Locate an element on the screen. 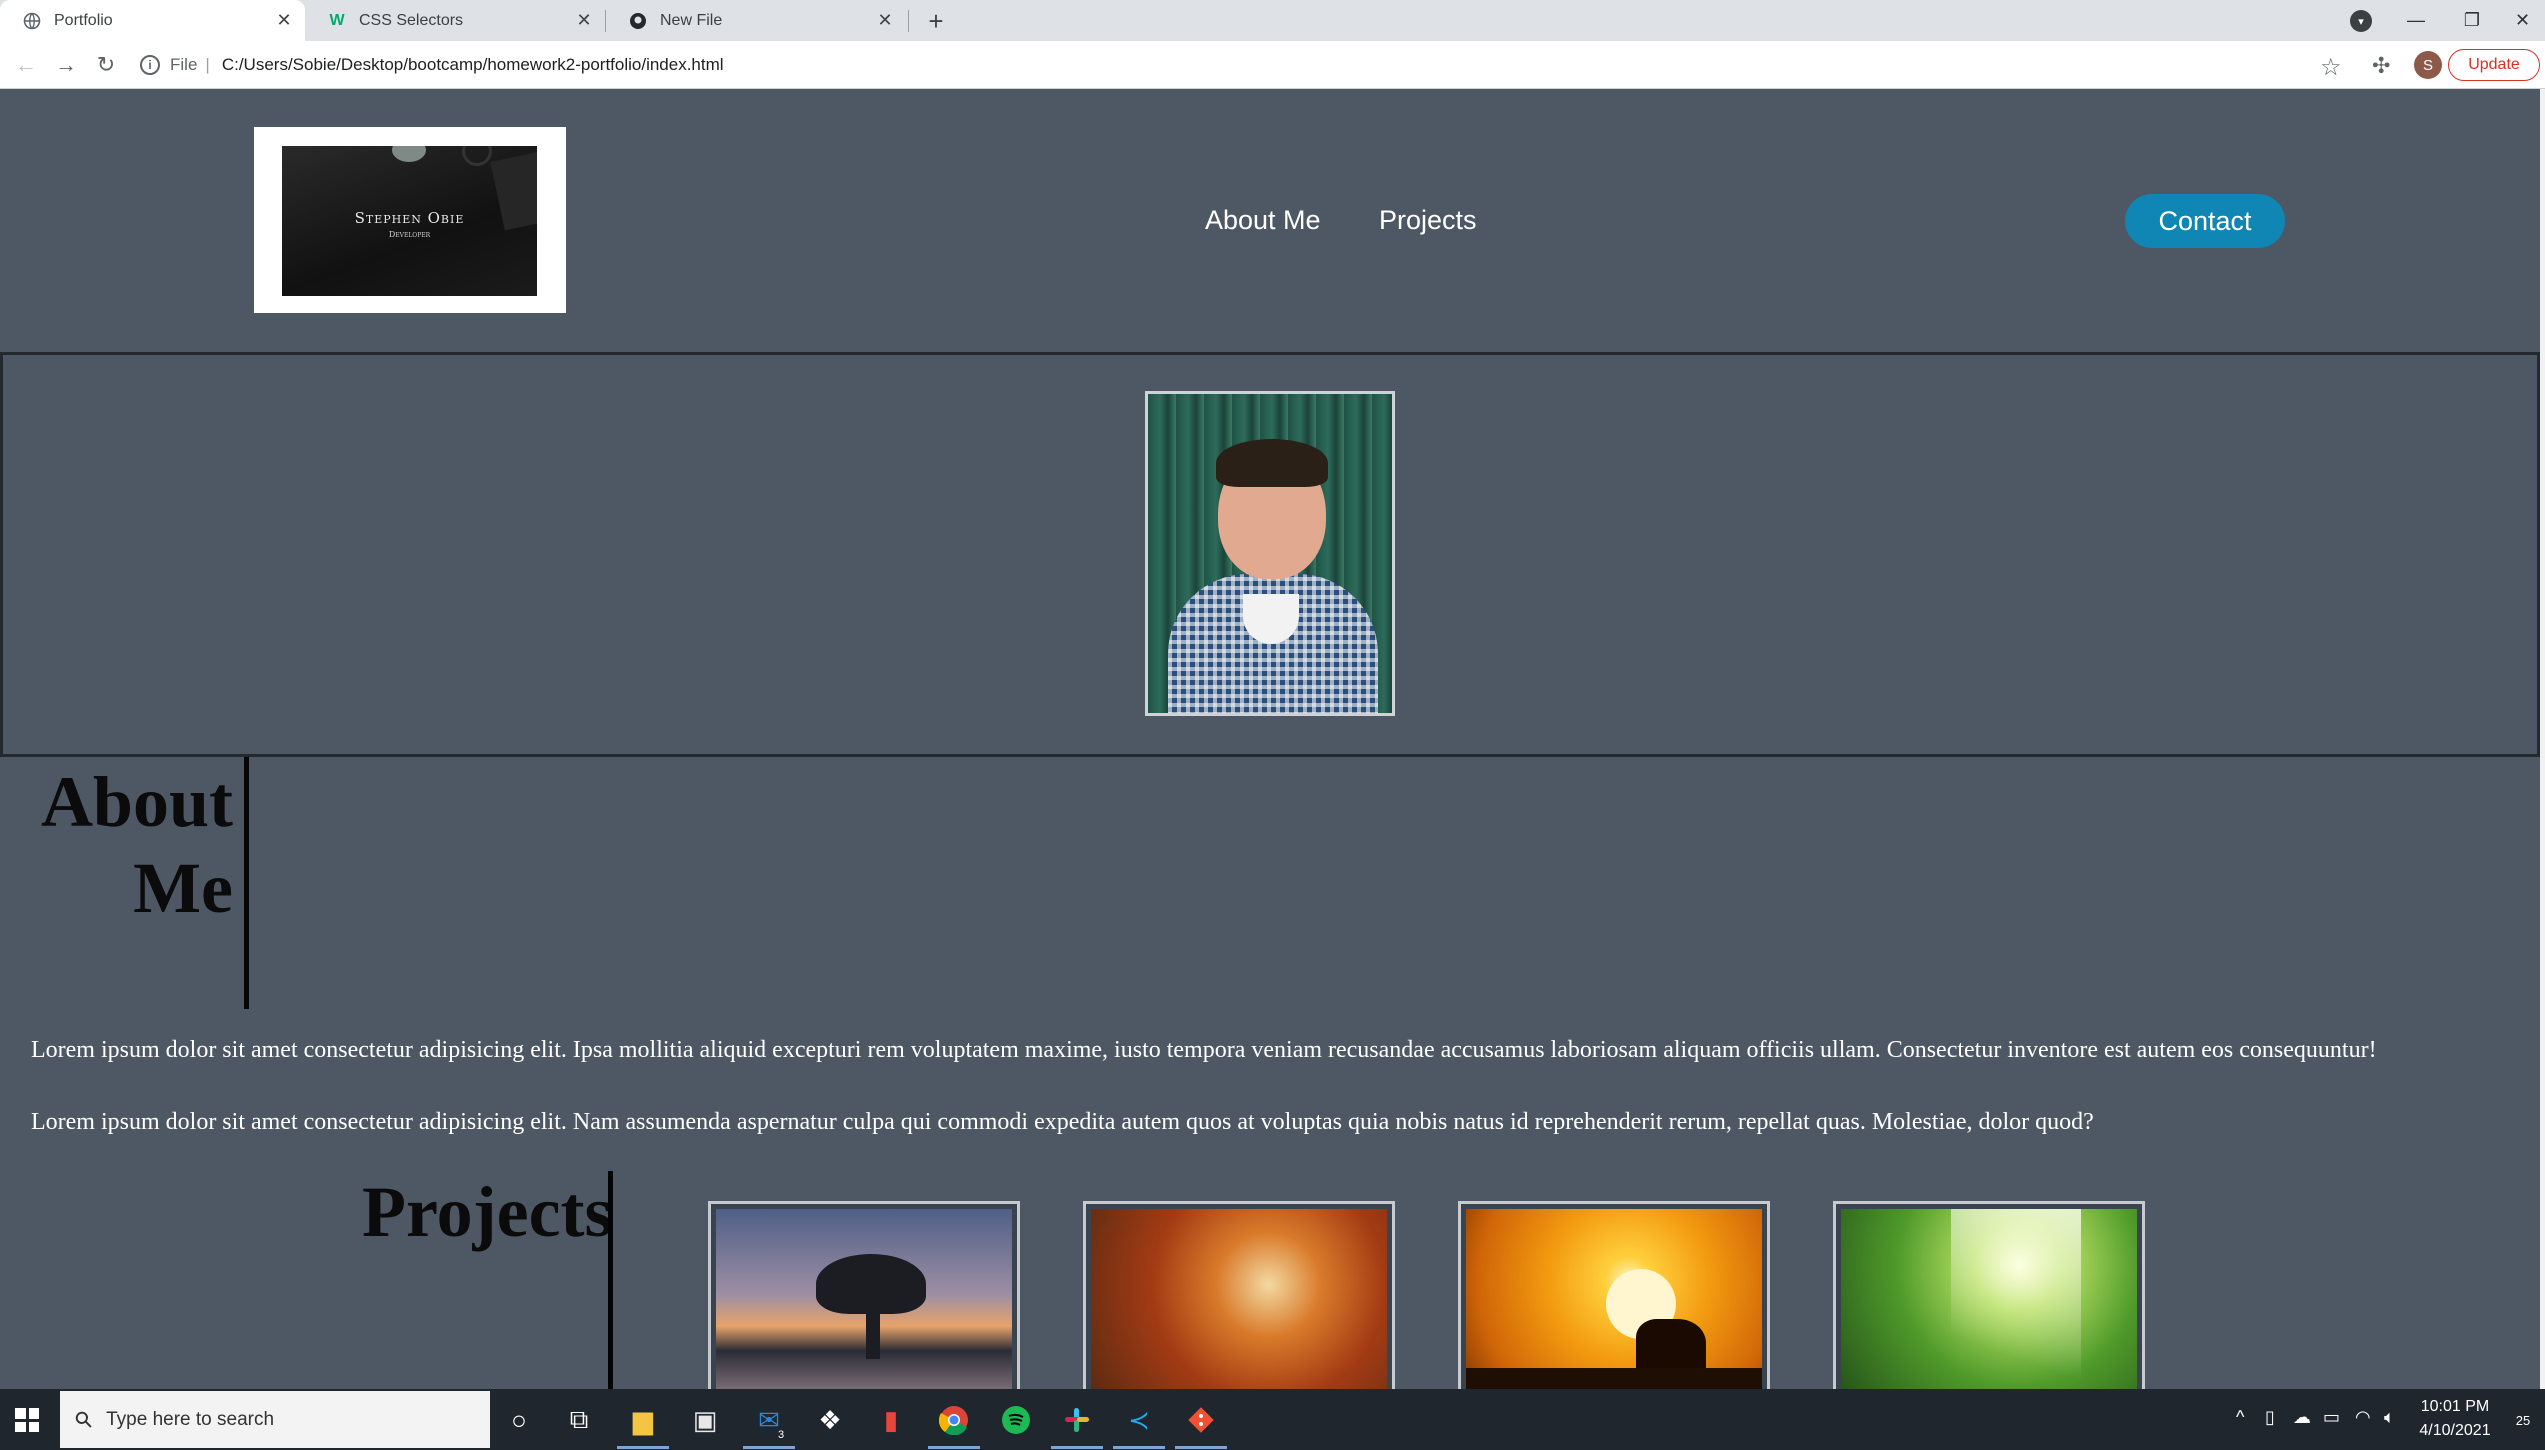 This screenshot has width=2545, height=1450. notifications-icon: 25 is located at coordinates (2523, 1420).